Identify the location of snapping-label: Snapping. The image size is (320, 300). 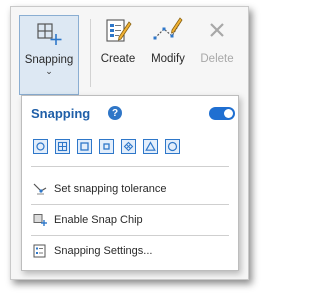
(49, 60).